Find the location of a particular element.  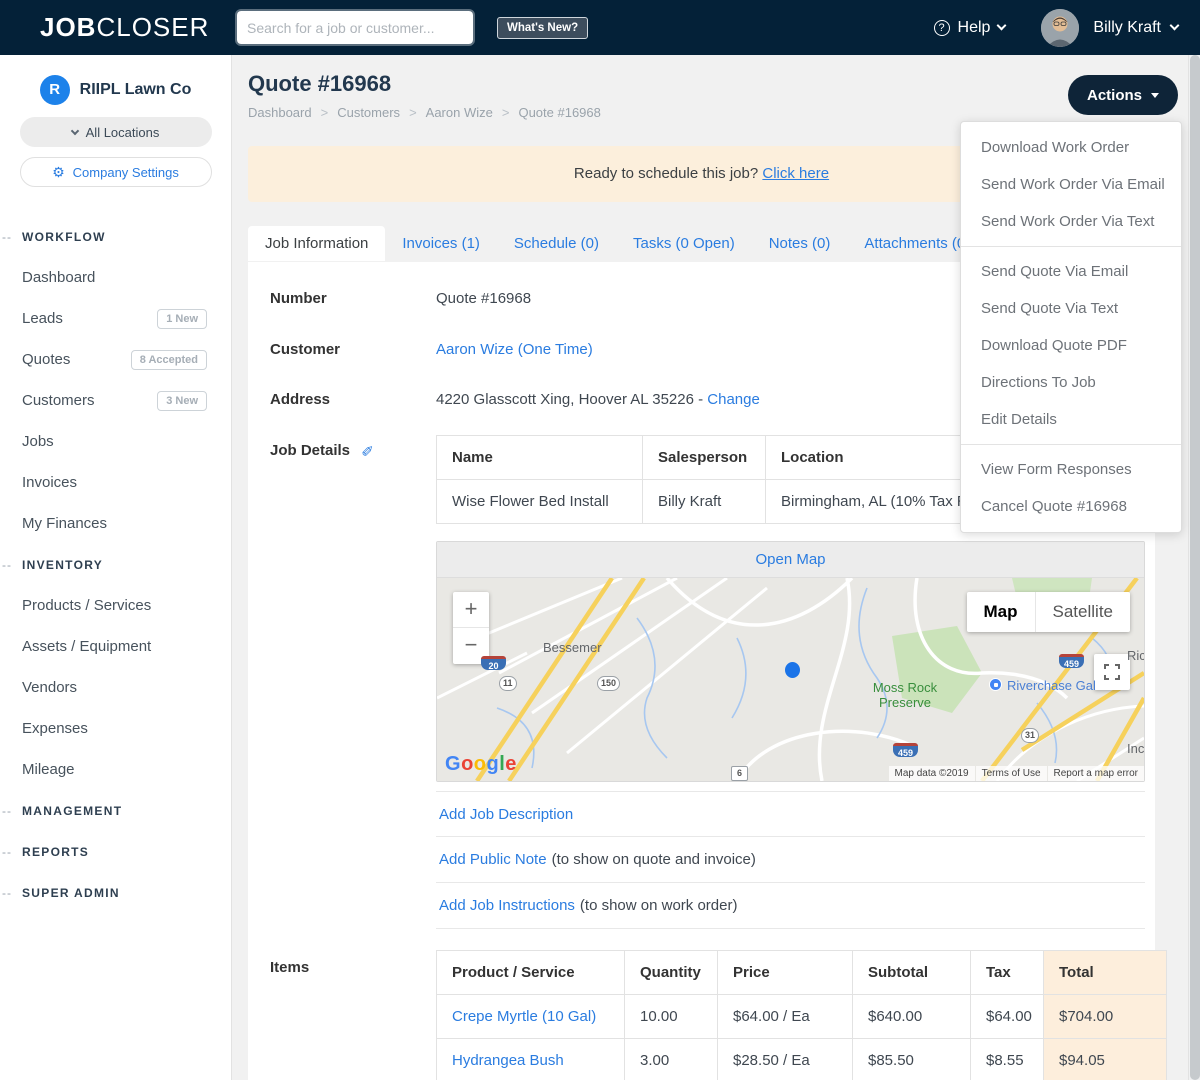

scrollbar-thumb is located at coordinates (1195, 567).